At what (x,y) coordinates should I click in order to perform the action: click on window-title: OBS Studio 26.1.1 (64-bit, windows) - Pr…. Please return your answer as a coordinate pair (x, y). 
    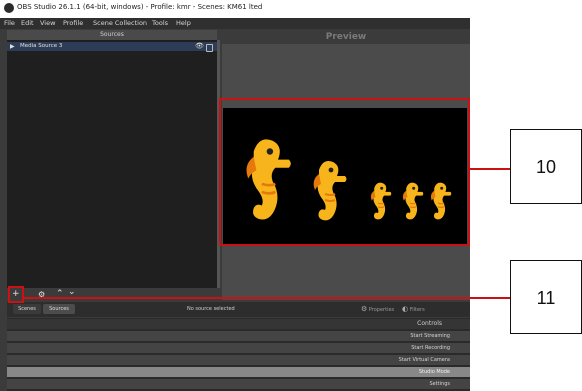
    Looking at the image, I should click on (140, 7).